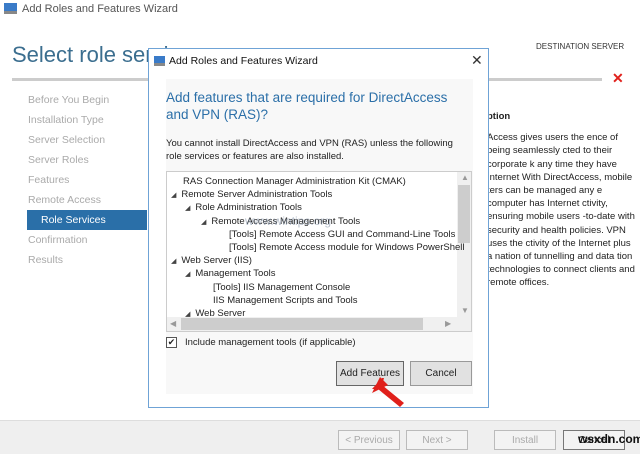 This screenshot has height=454, width=640. I want to click on tree-item-label: IIS Management Scripts and Tools, so click(285, 300).